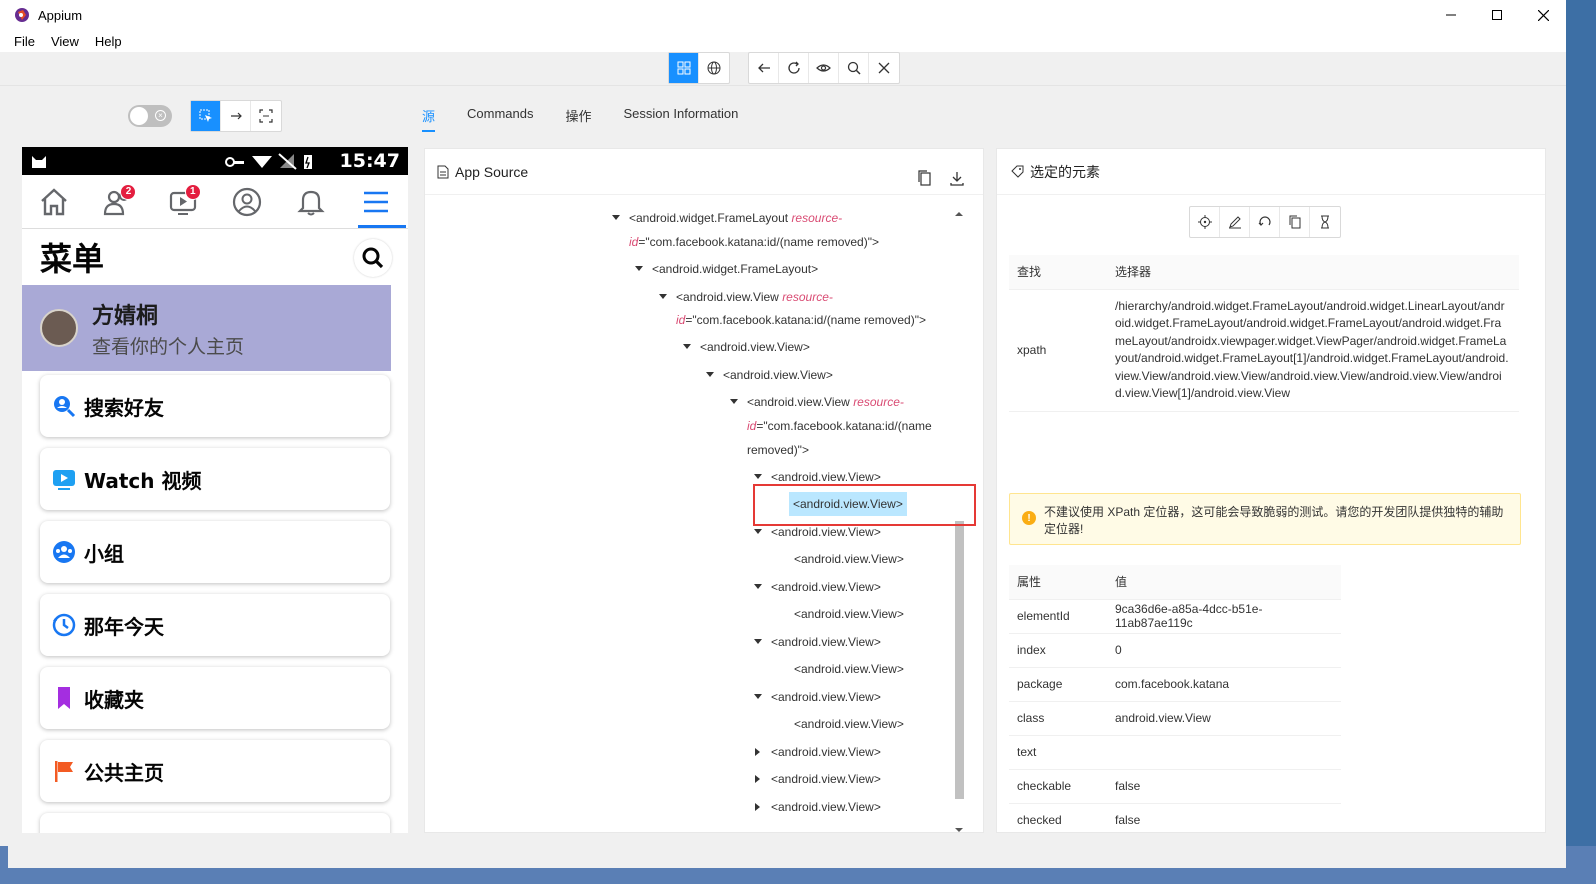  Describe the element at coordinates (839, 426) in the screenshot. I see `tree-node-attr-cont: id="com.facebook.katana:id/(name` at that location.